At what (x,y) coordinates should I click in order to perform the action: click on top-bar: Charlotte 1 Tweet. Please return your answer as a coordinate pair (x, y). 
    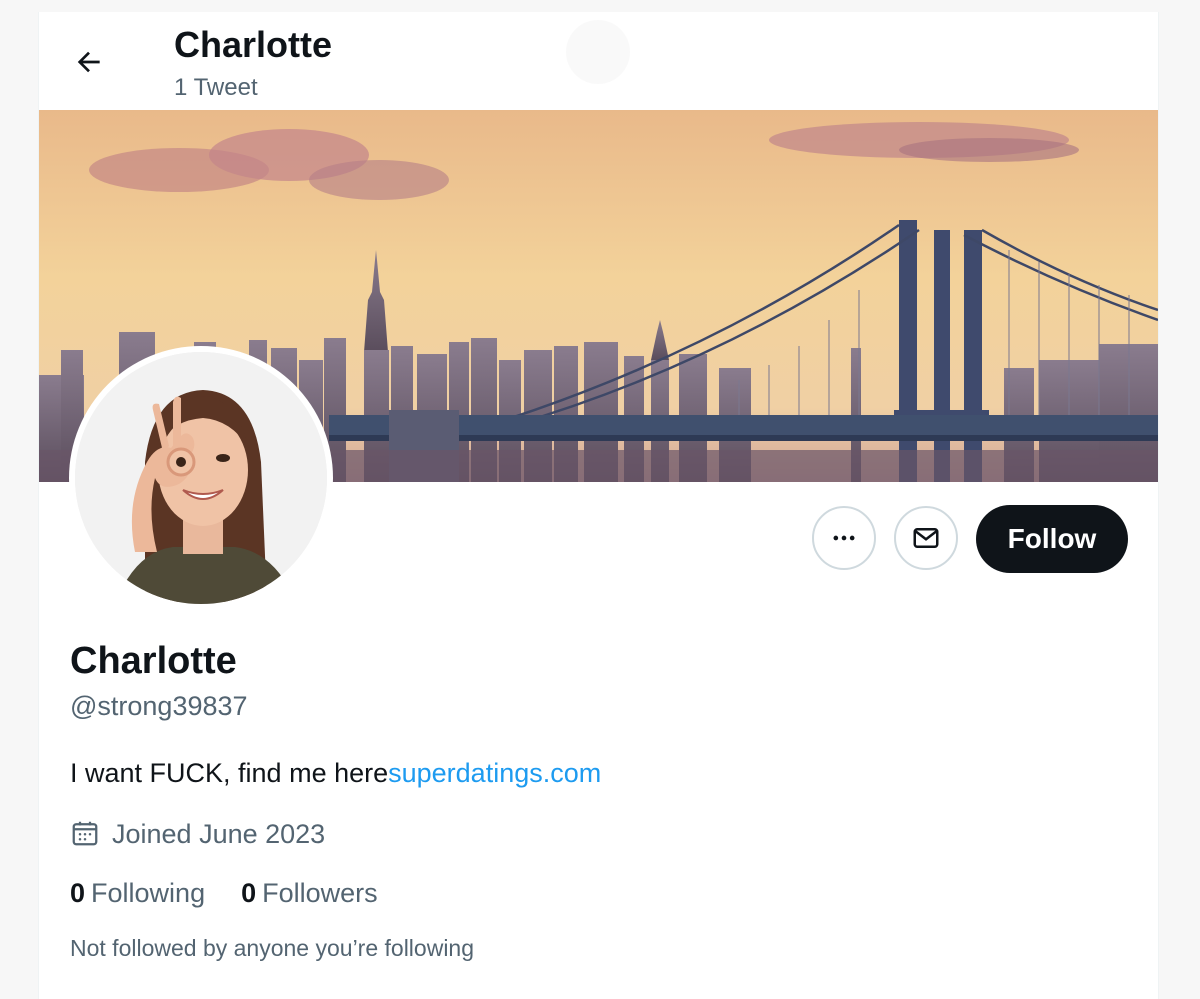
    Looking at the image, I should click on (598, 61).